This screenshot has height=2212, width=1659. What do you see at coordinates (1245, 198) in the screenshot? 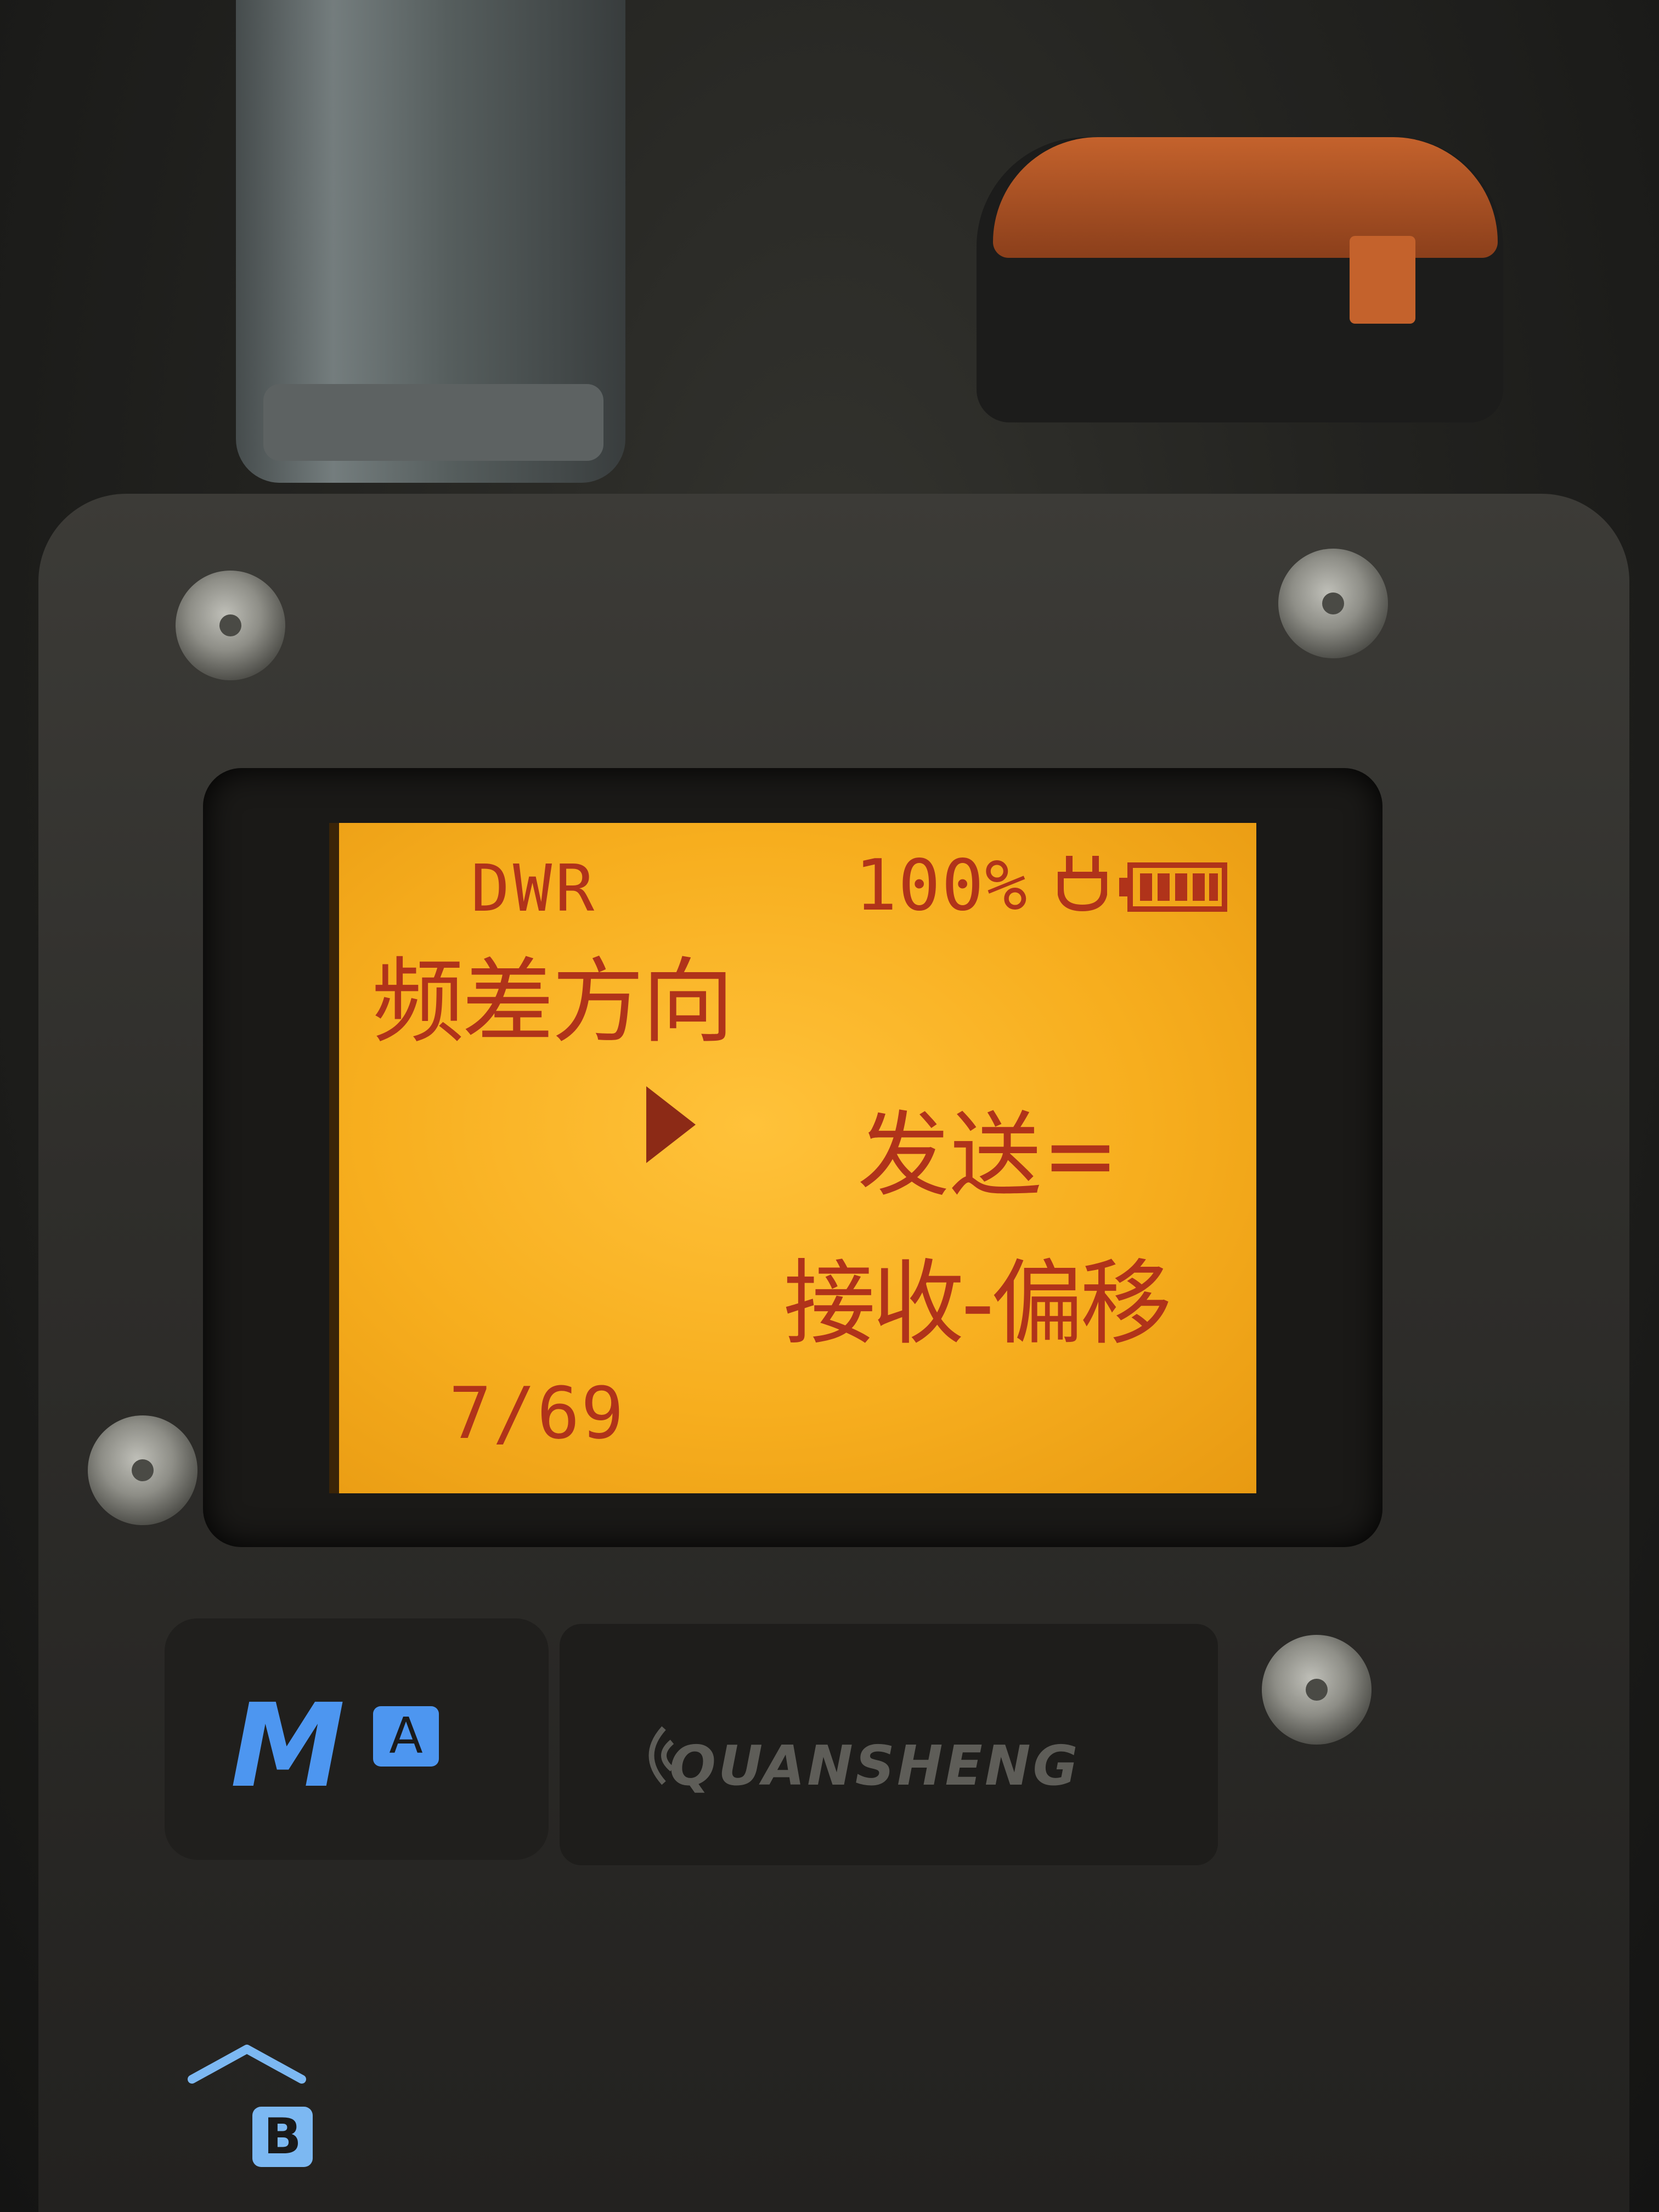
I see `volume-knob` at bounding box center [1245, 198].